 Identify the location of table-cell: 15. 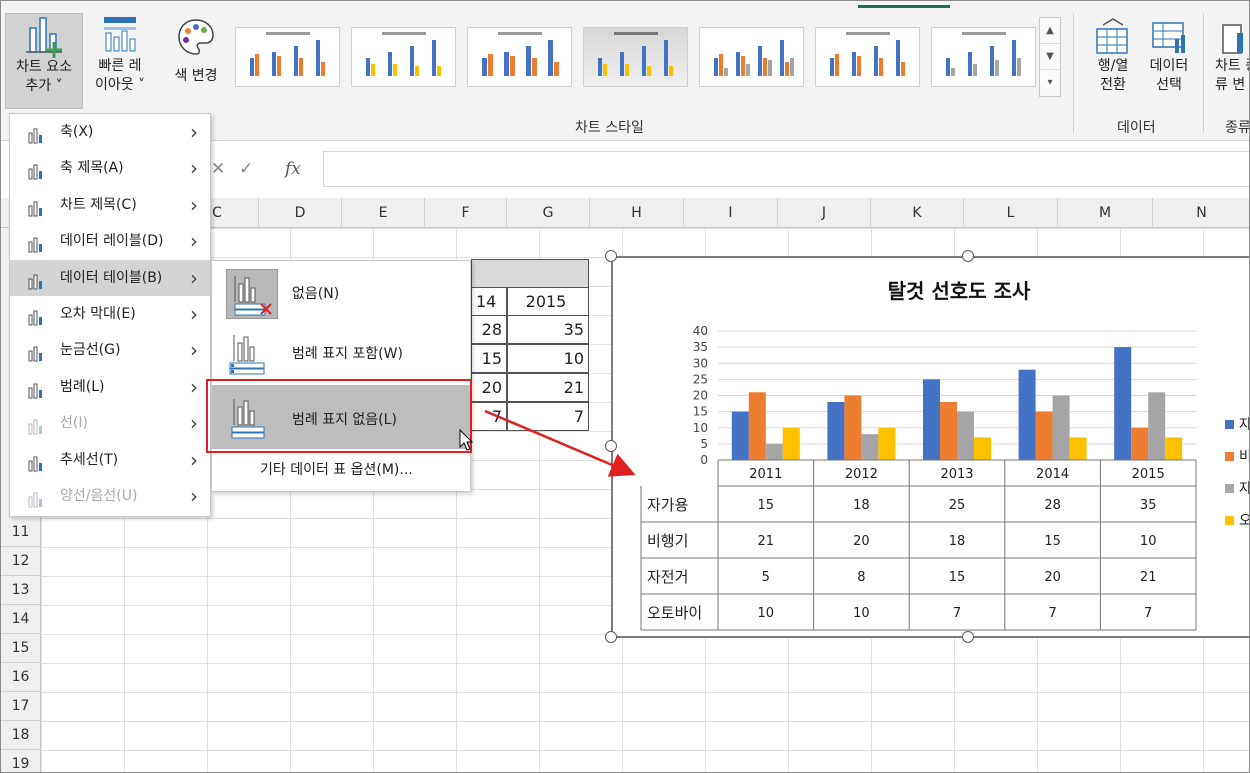
(489, 358).